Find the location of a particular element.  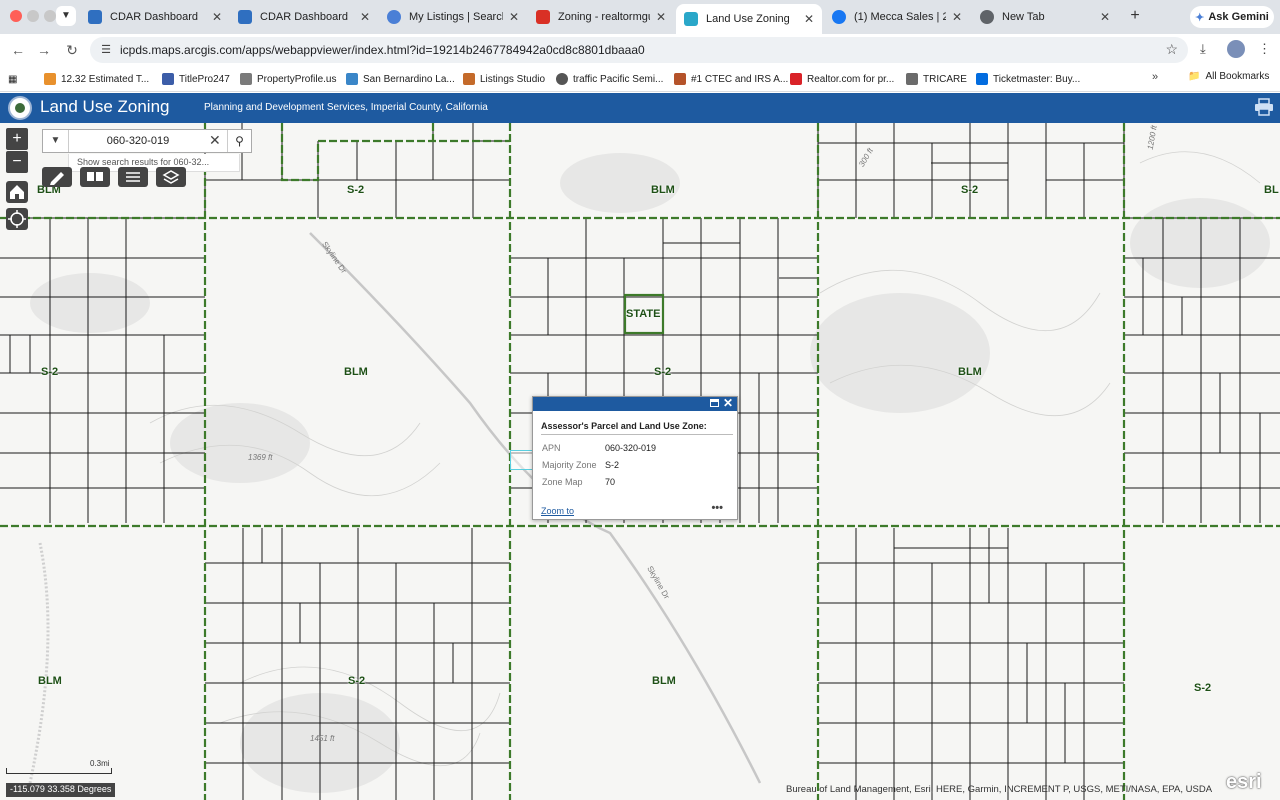

tab-title: Land Use Zoning is located at coordinates (748, 19).